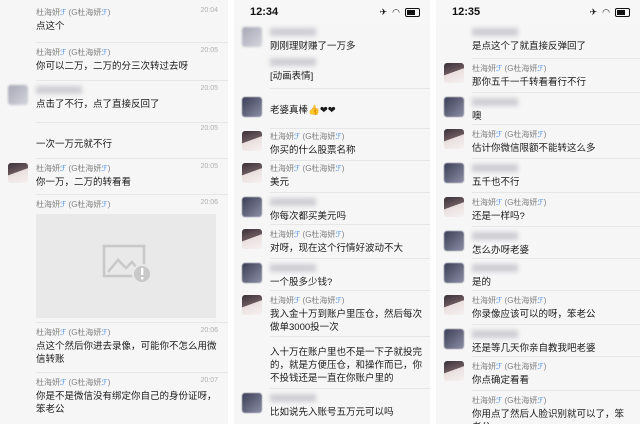  I want to click on message-text: 比如说先入账号五万元可以吗, so click(332, 412).